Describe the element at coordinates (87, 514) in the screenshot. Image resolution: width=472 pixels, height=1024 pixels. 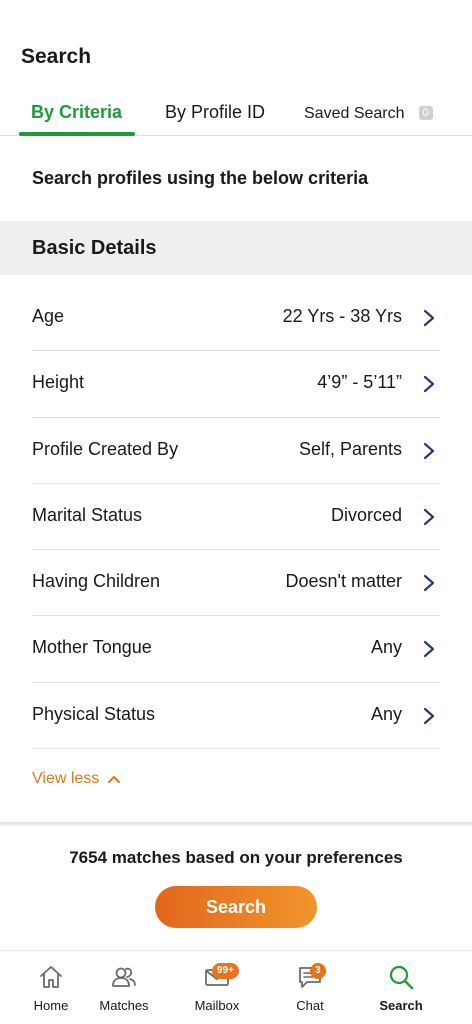
I see `criteria-label: Marital Status` at that location.